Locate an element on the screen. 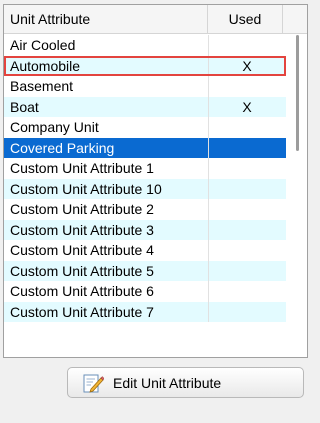 This screenshot has height=423, width=320. list-header: Unit Attribute Used is located at coordinates (155, 19).